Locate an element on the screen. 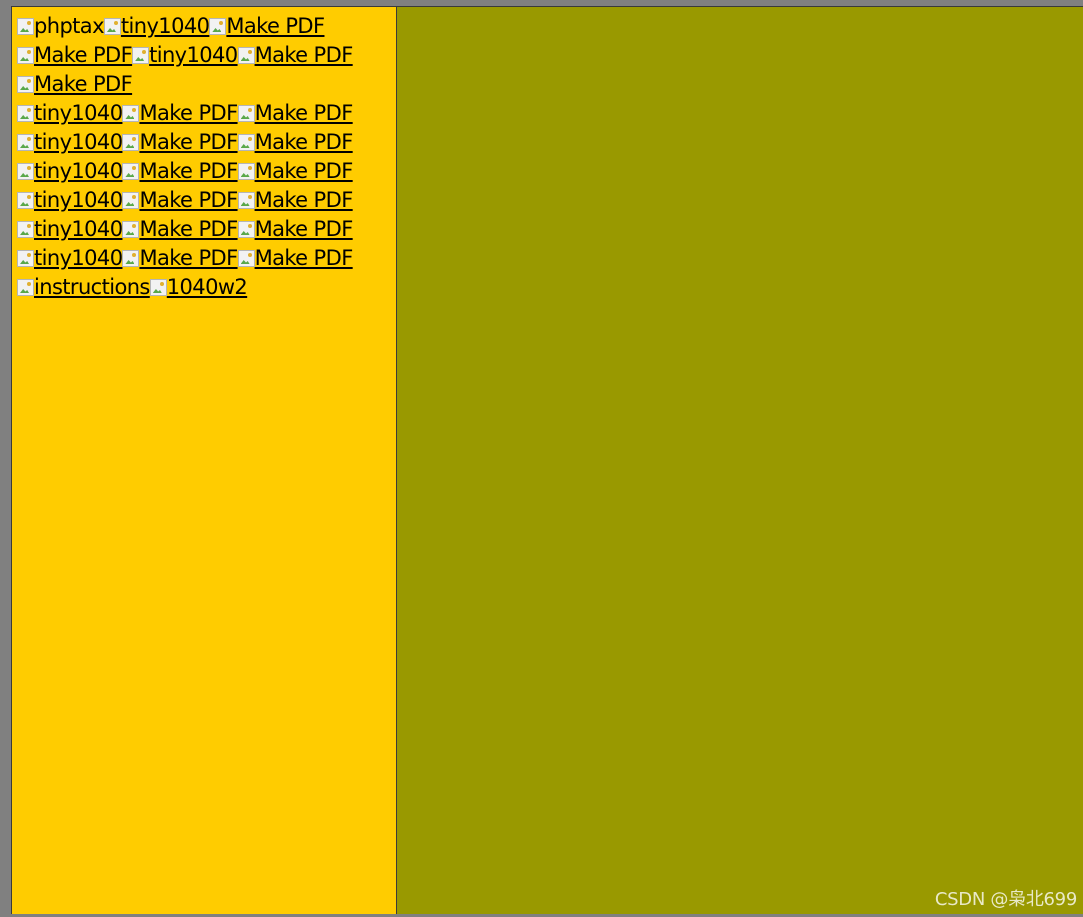 This screenshot has height=917, width=1083. link-row: phptax tiny1040 Make PDF is located at coordinates (206, 26).